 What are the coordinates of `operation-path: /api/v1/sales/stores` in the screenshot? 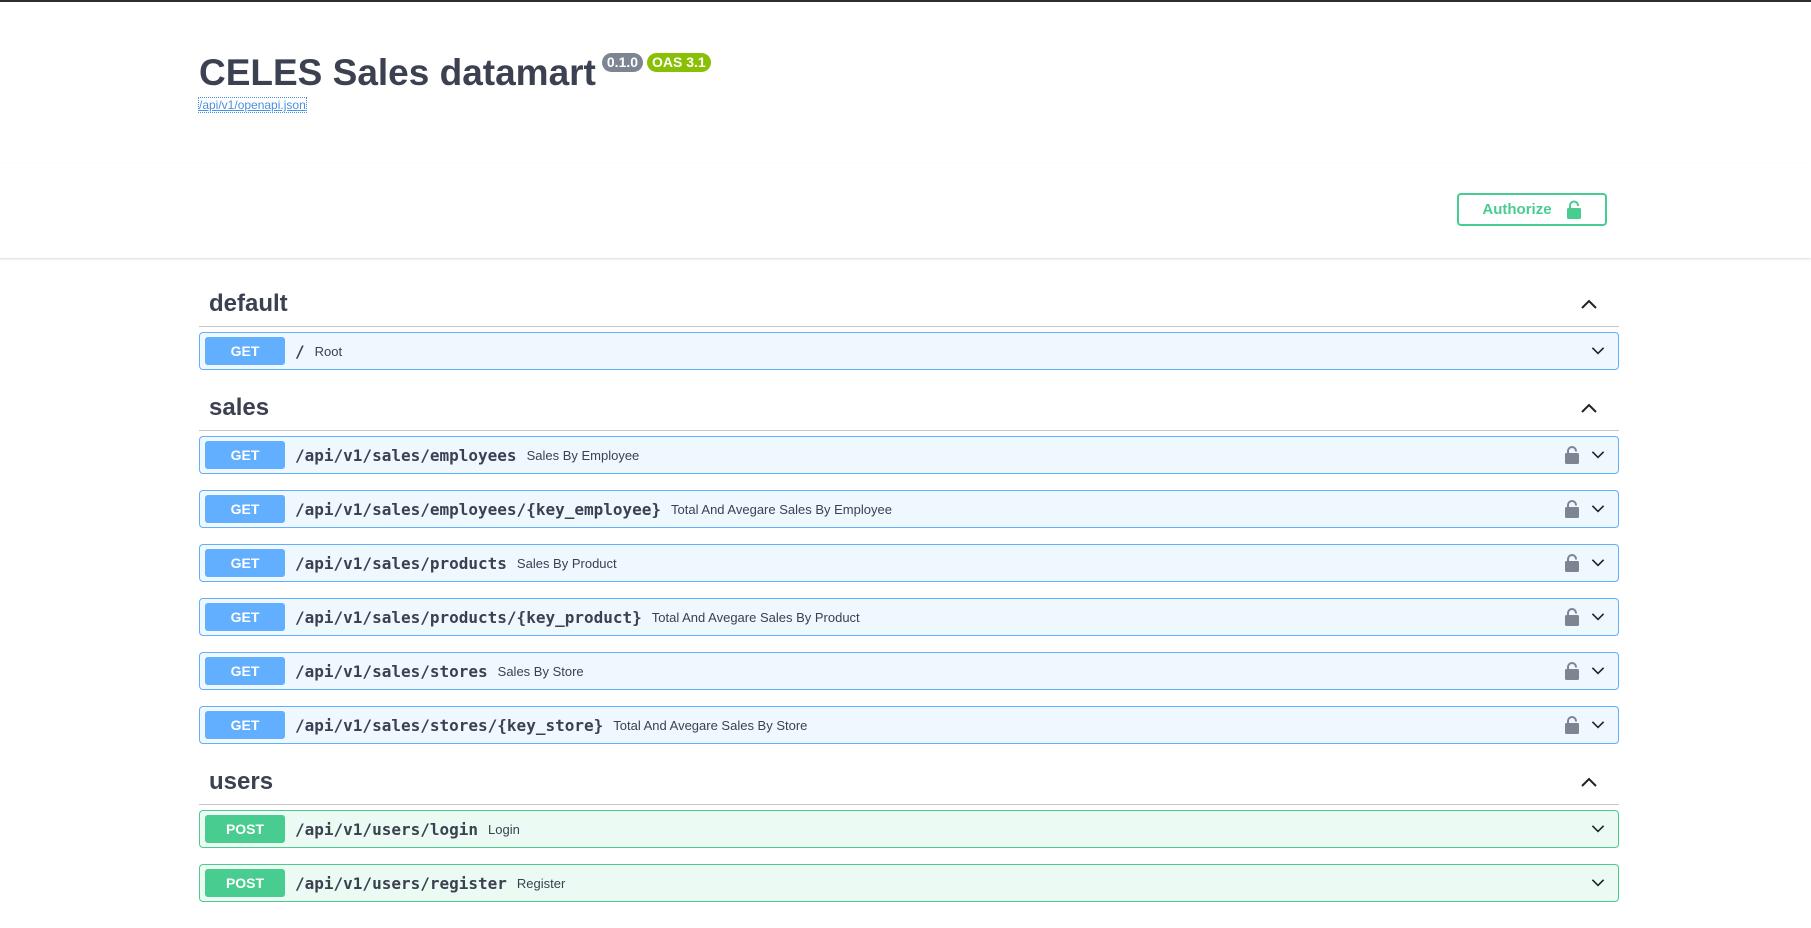 It's located at (391, 671).